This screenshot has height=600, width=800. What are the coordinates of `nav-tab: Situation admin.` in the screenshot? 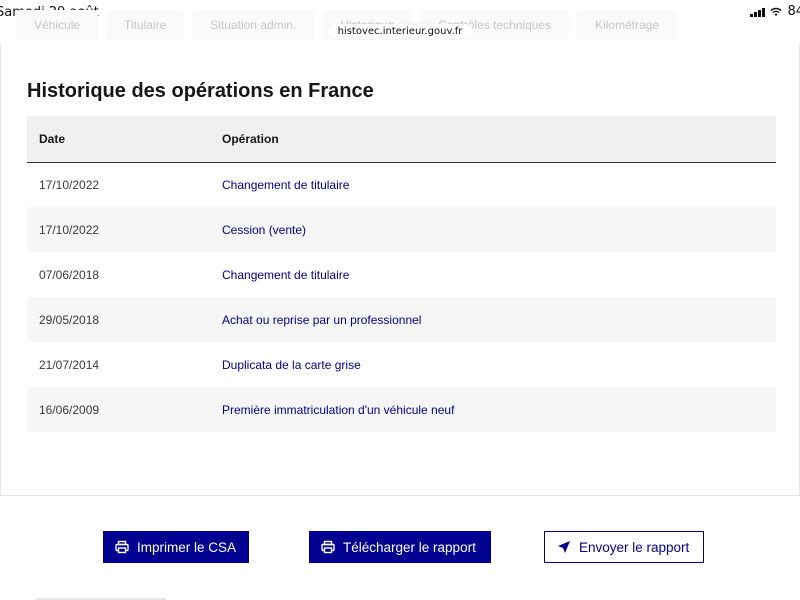 It's located at (253, 25).